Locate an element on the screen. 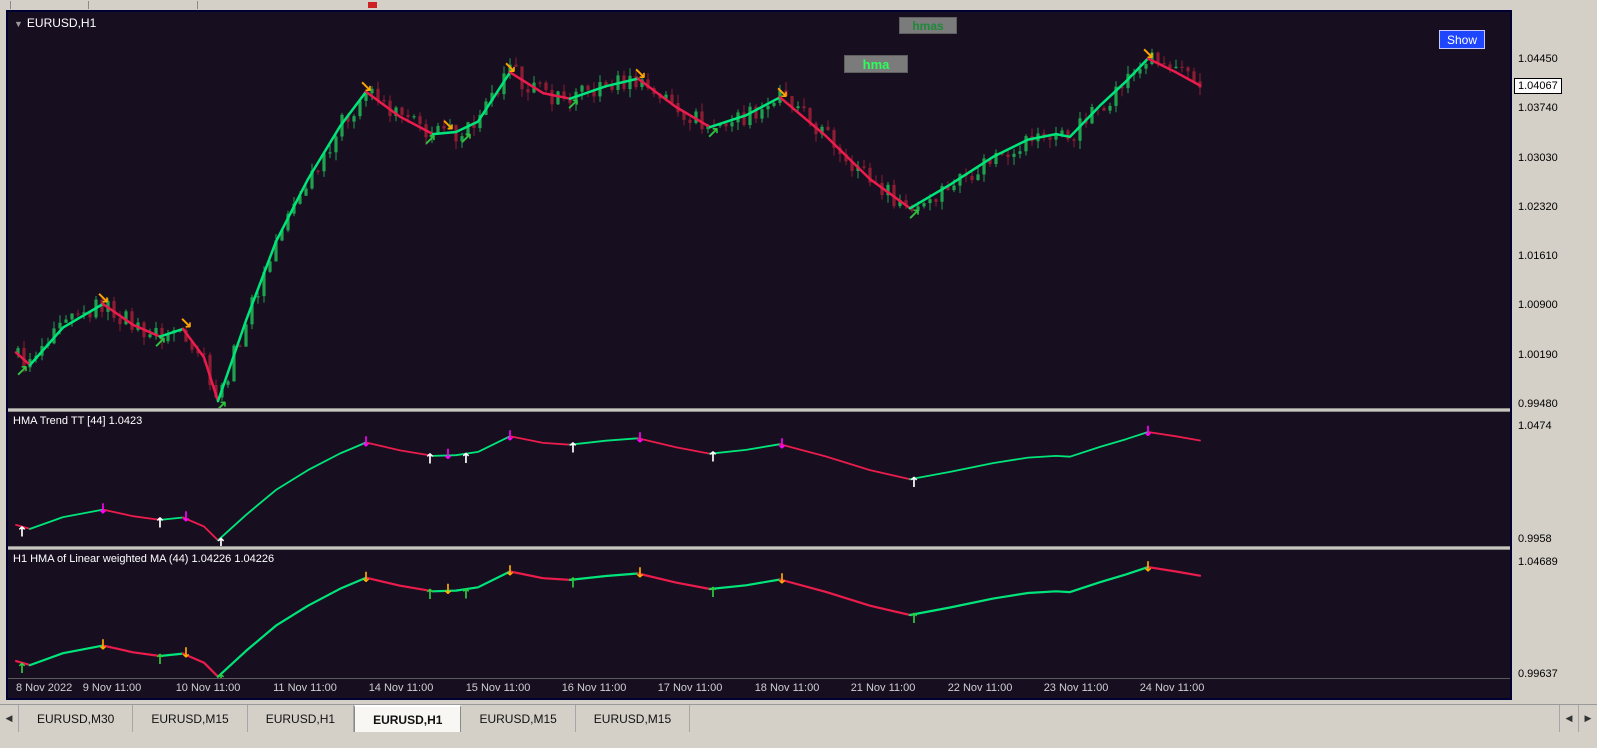 Image resolution: width=1597 pixels, height=748 pixels. price-axis-label: 1.03740 is located at coordinates (1538, 108).